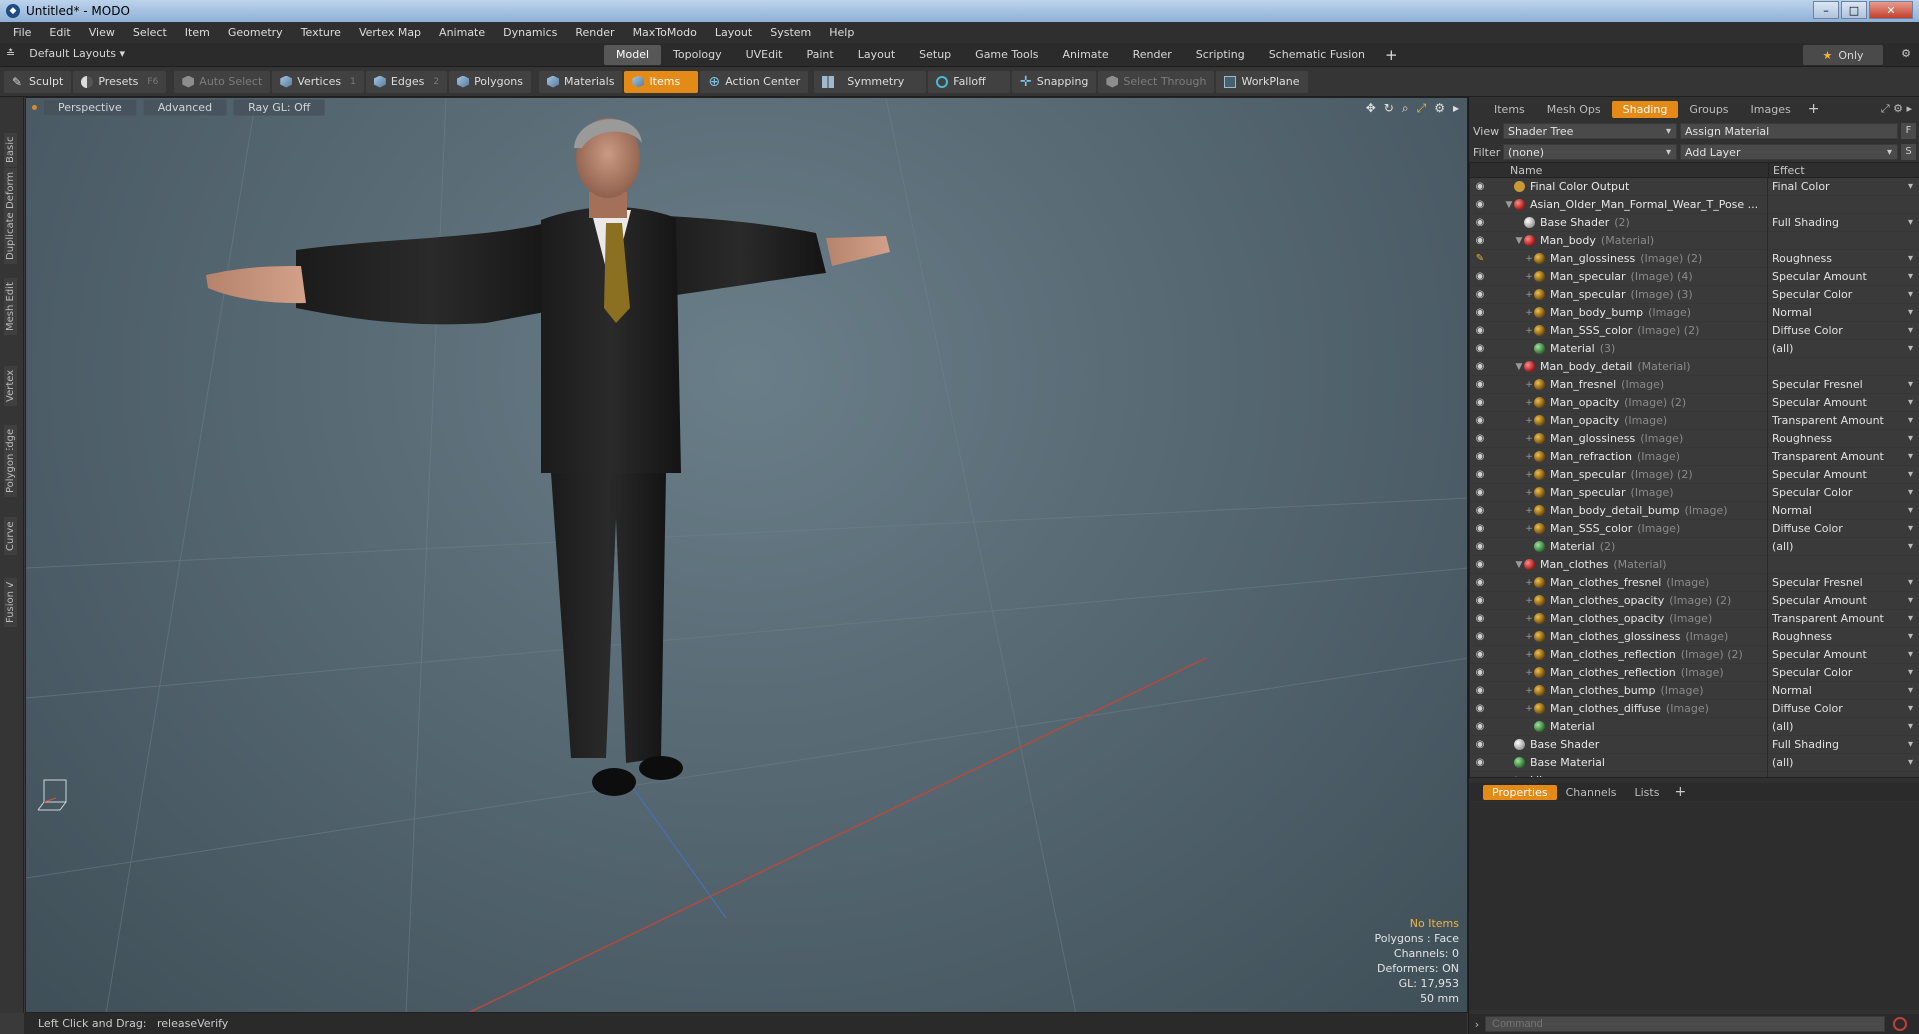  I want to click on collapse-arrow-icon: ▼, so click(1519, 241).